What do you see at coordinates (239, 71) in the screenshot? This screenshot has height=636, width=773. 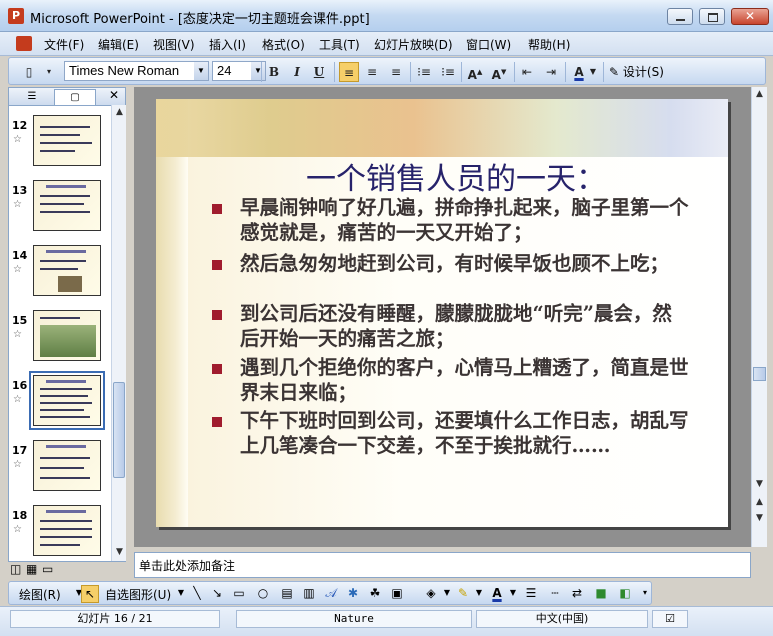 I see `font-size-select: 24 ▼` at bounding box center [239, 71].